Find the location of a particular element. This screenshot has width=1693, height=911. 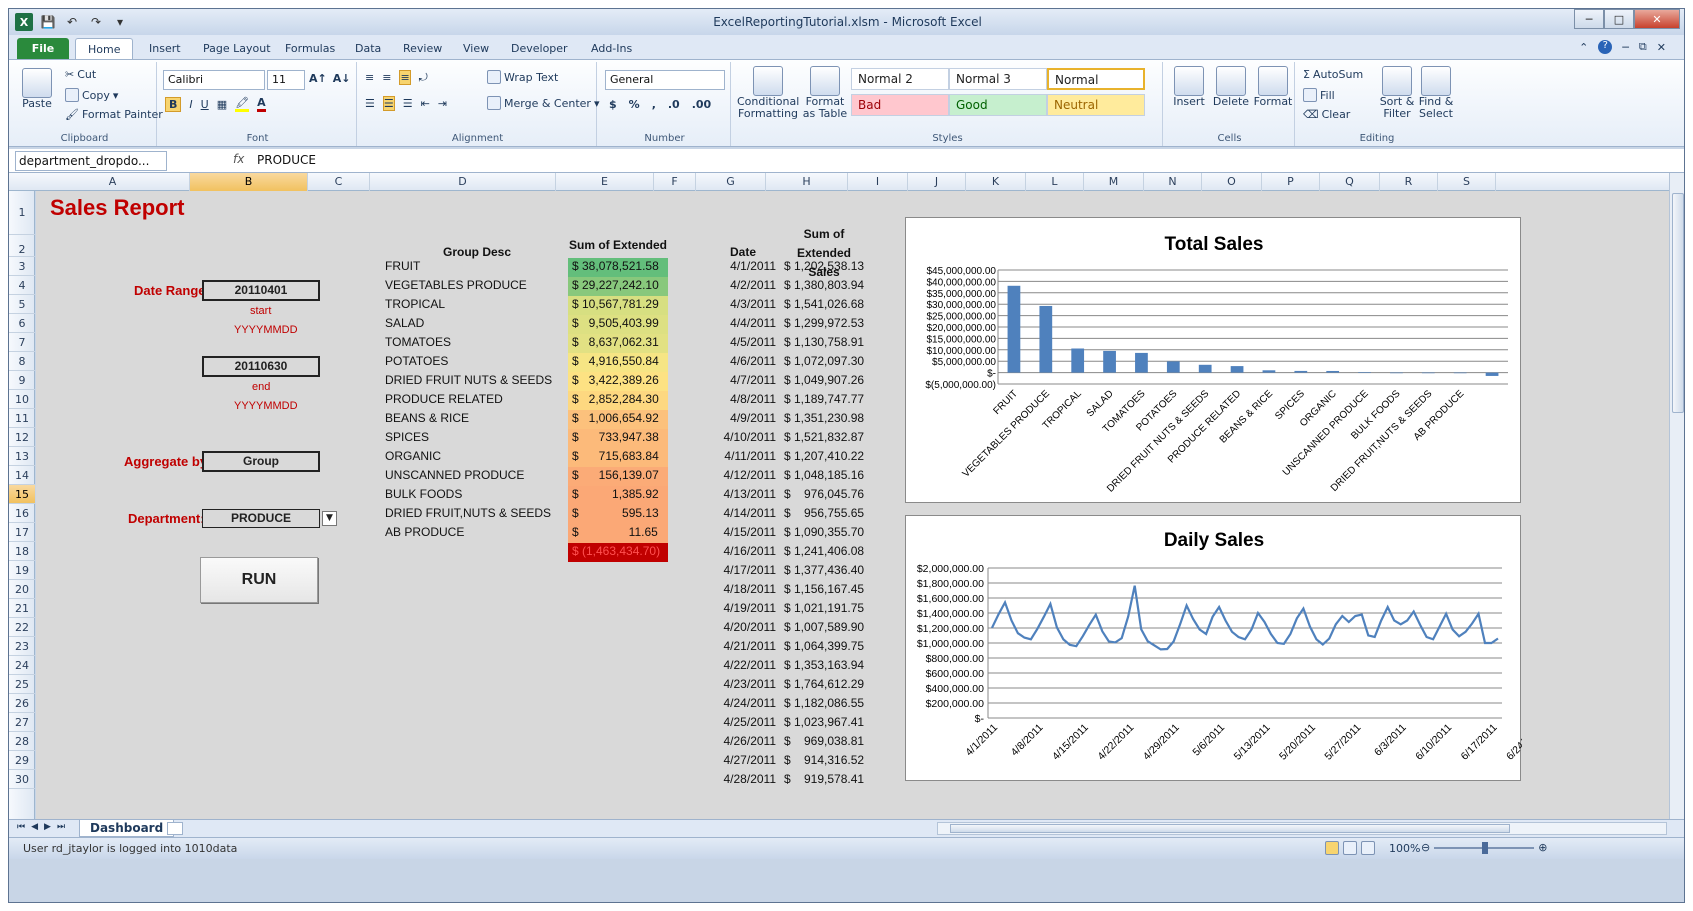

autosum-button: Σ AutoSum is located at coordinates (1333, 74).